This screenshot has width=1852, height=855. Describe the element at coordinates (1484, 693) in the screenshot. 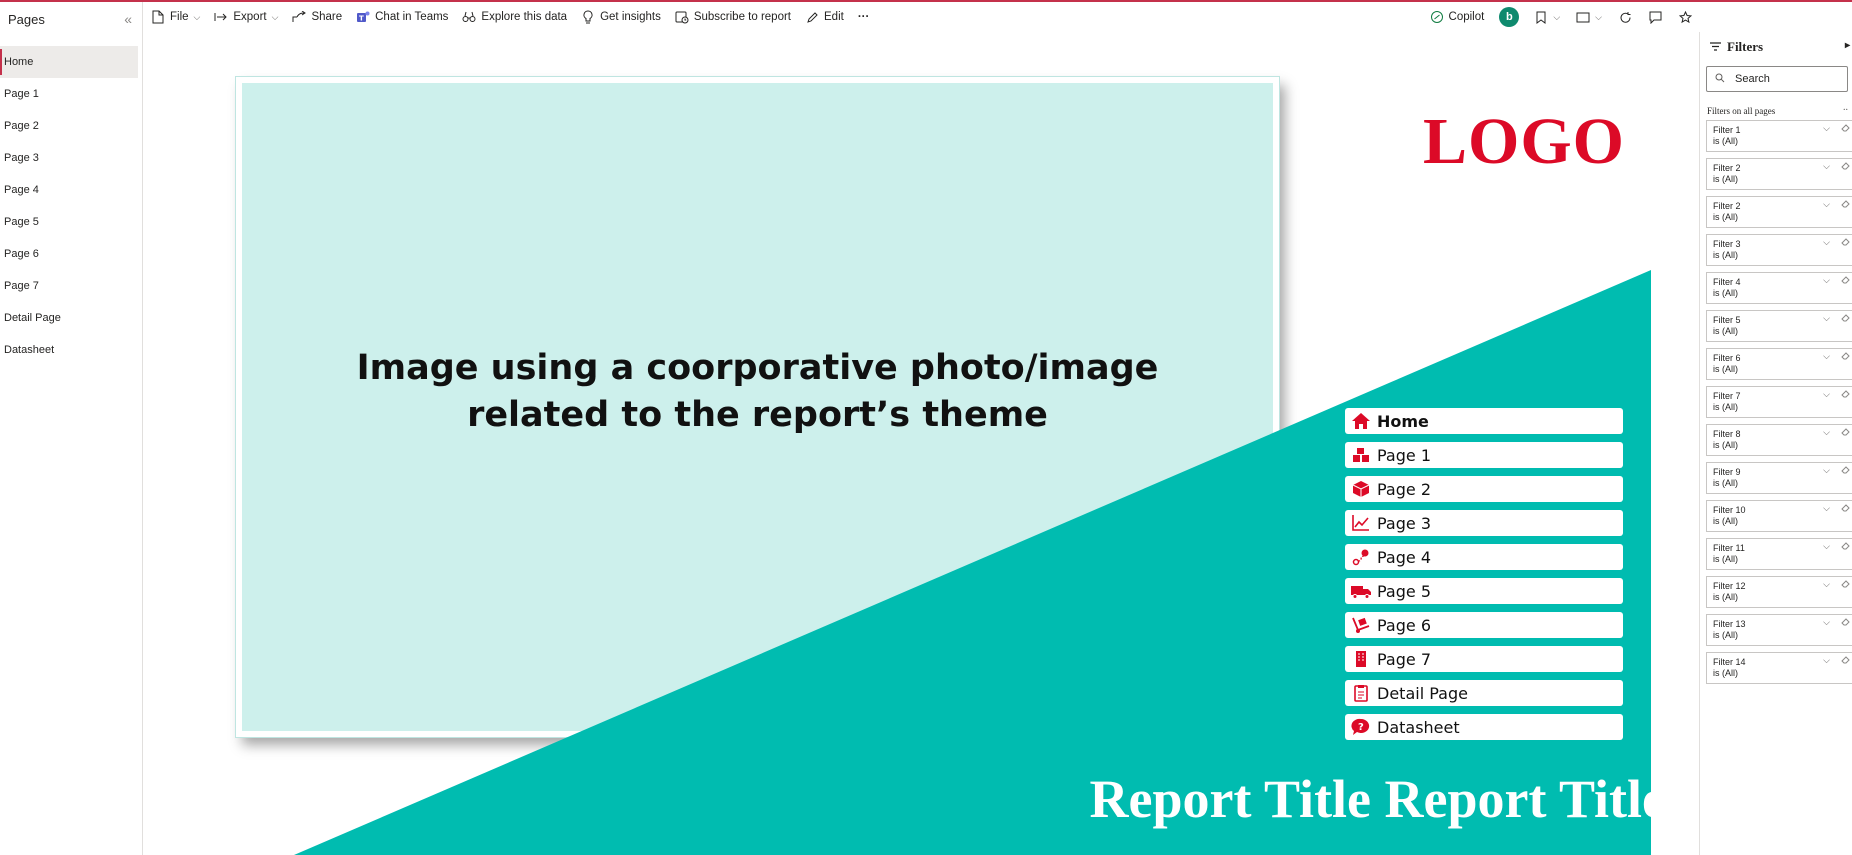

I see `nav-button-detail-page: Detail Page` at that location.